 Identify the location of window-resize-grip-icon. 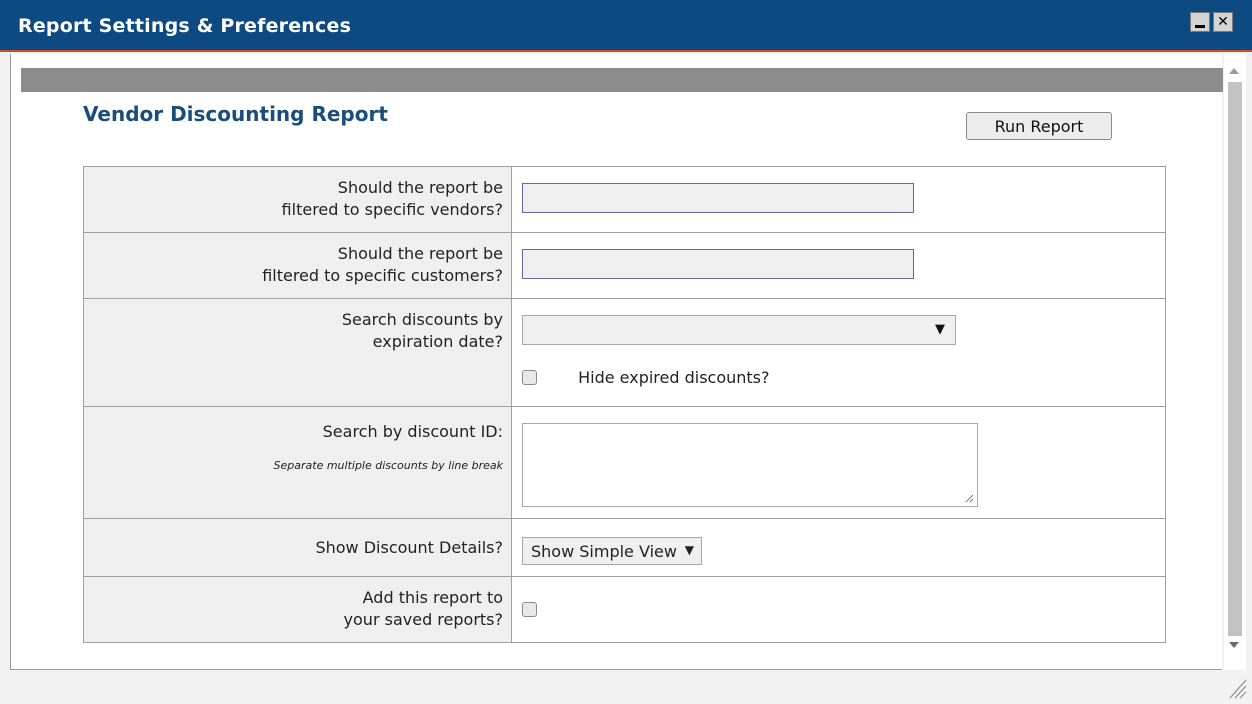
(1237, 688).